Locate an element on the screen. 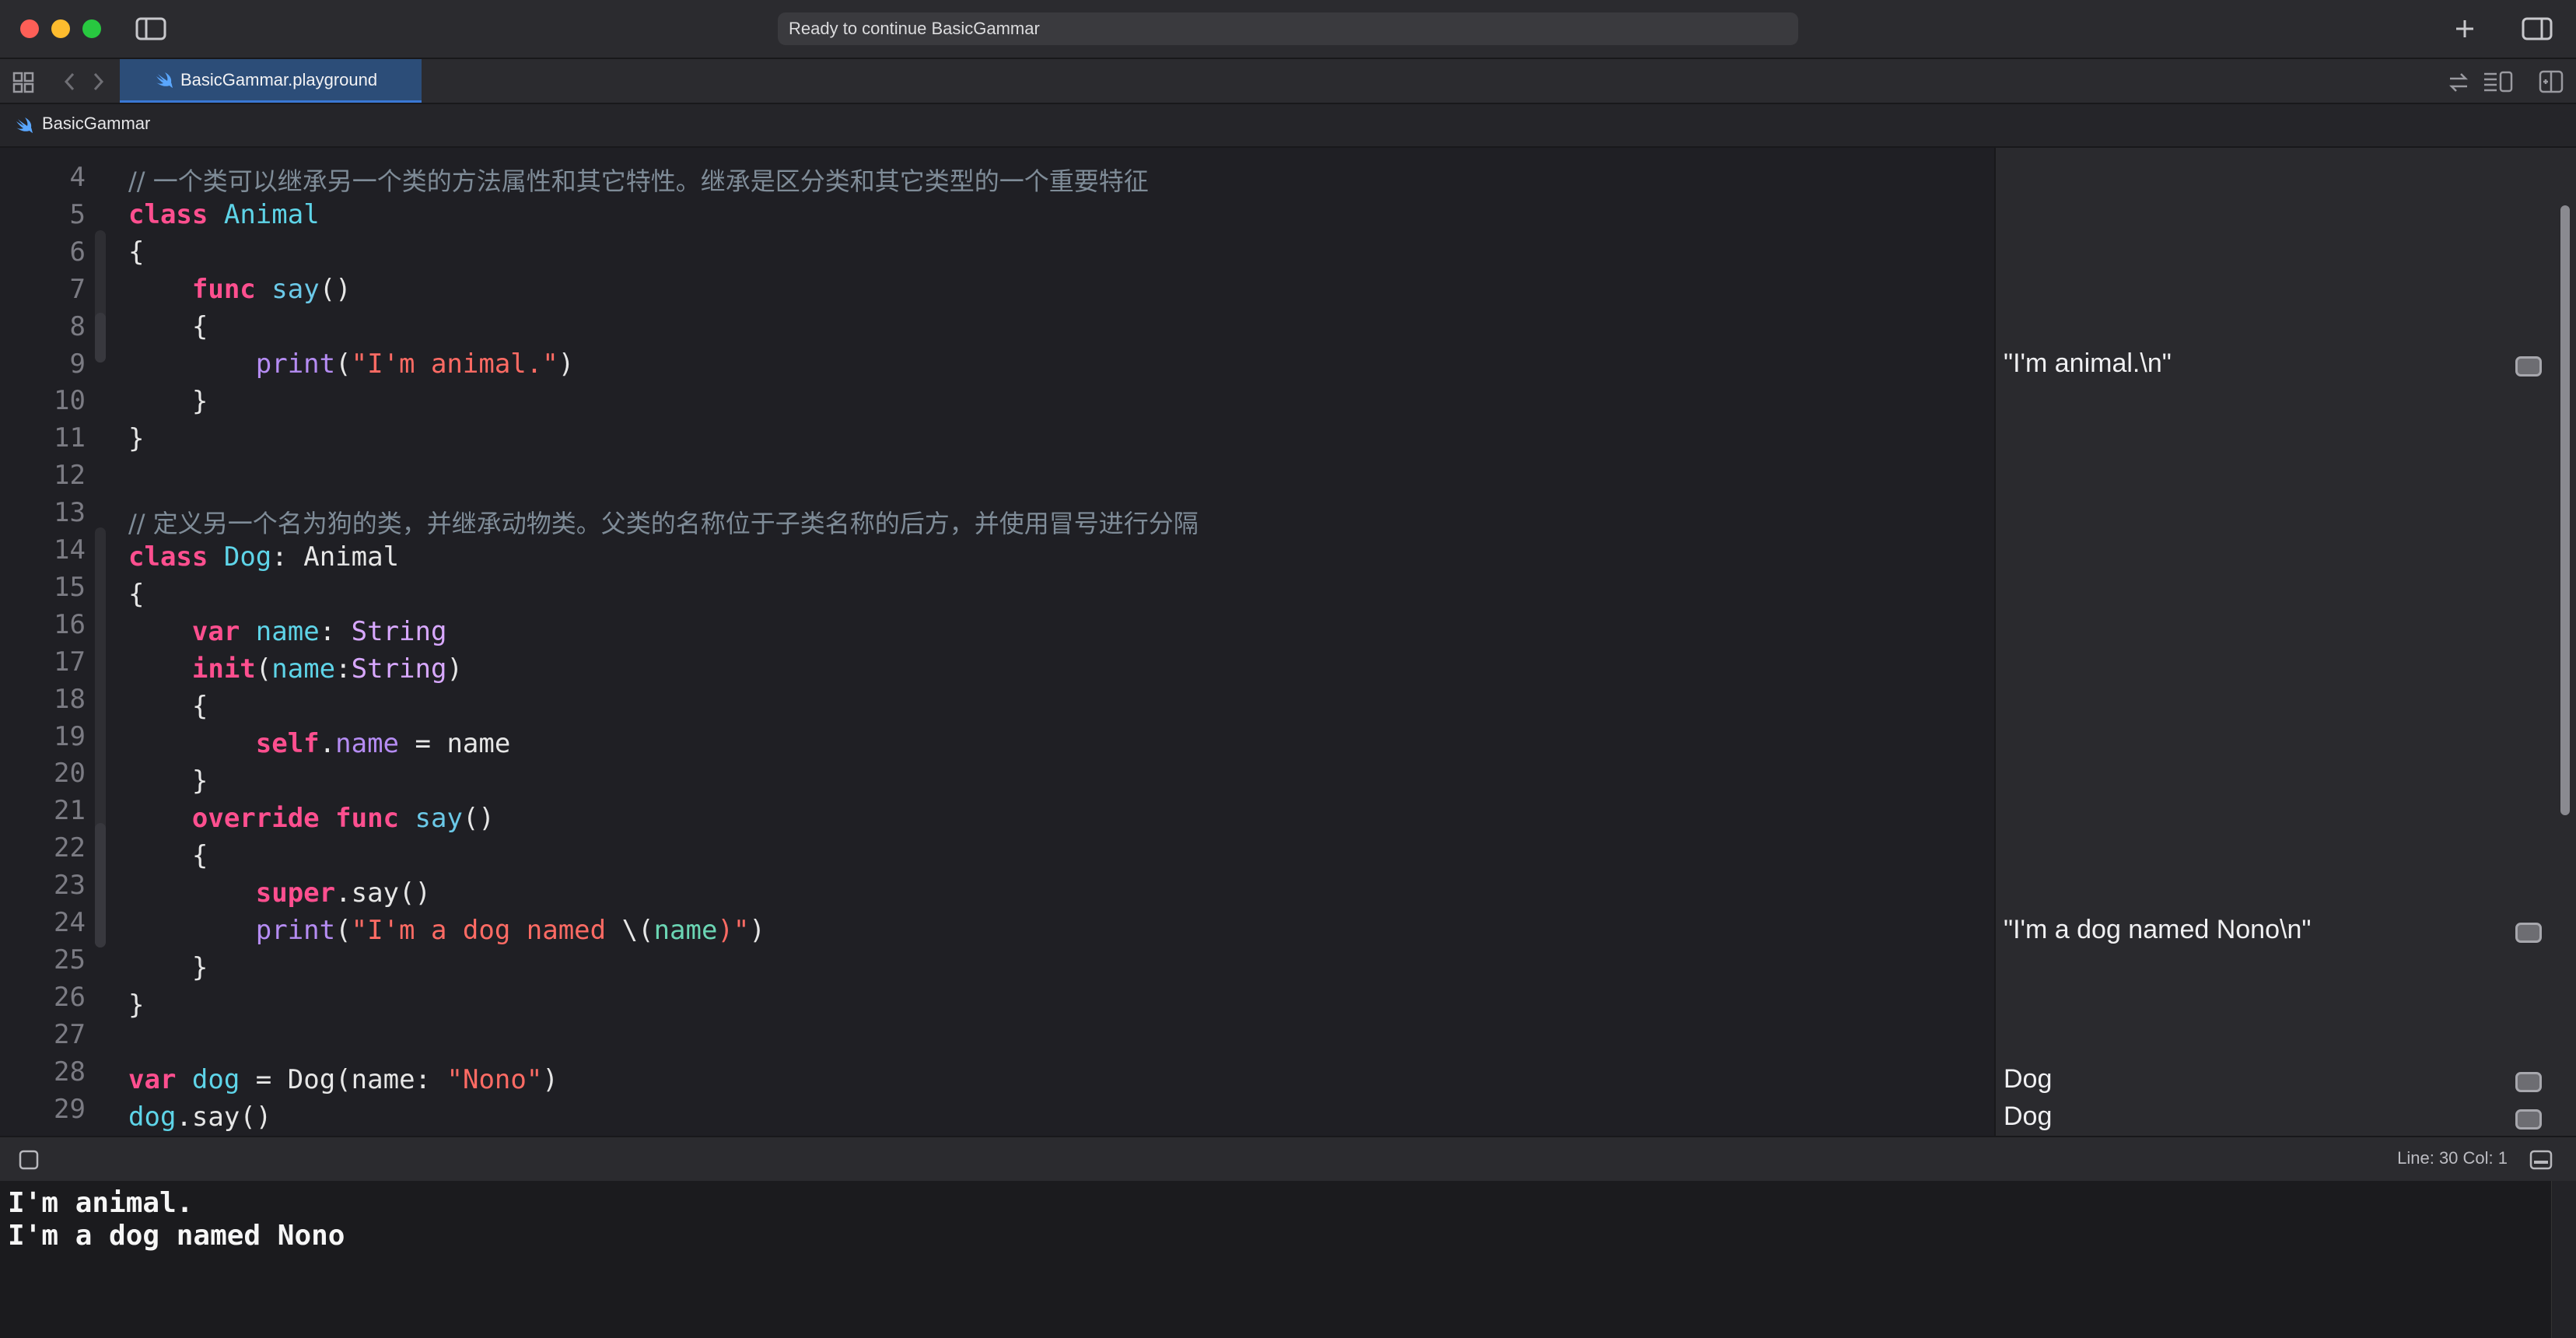 The image size is (2576, 1338). code-line-6: { is located at coordinates (136, 252).